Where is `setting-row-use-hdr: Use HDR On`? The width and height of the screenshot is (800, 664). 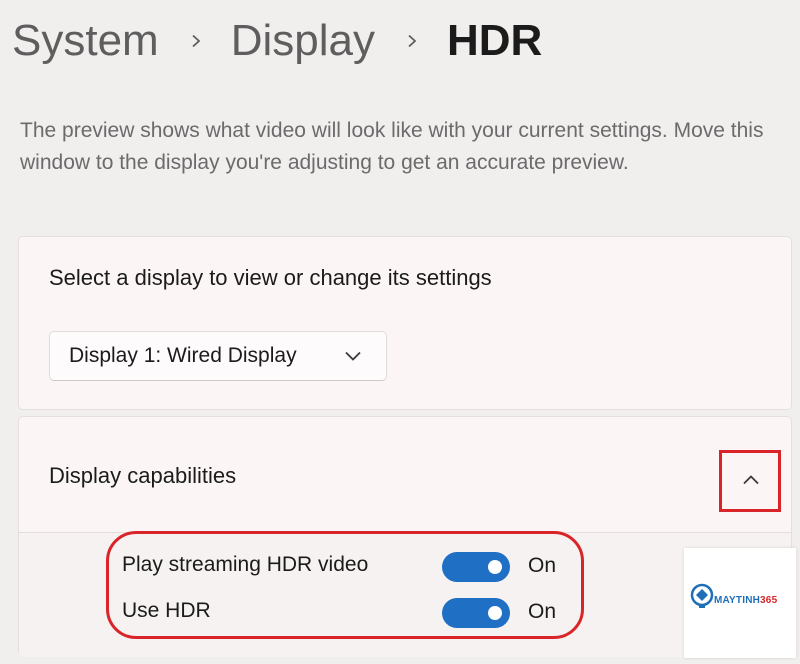 setting-row-use-hdr: Use HDR On is located at coordinates (352, 612).